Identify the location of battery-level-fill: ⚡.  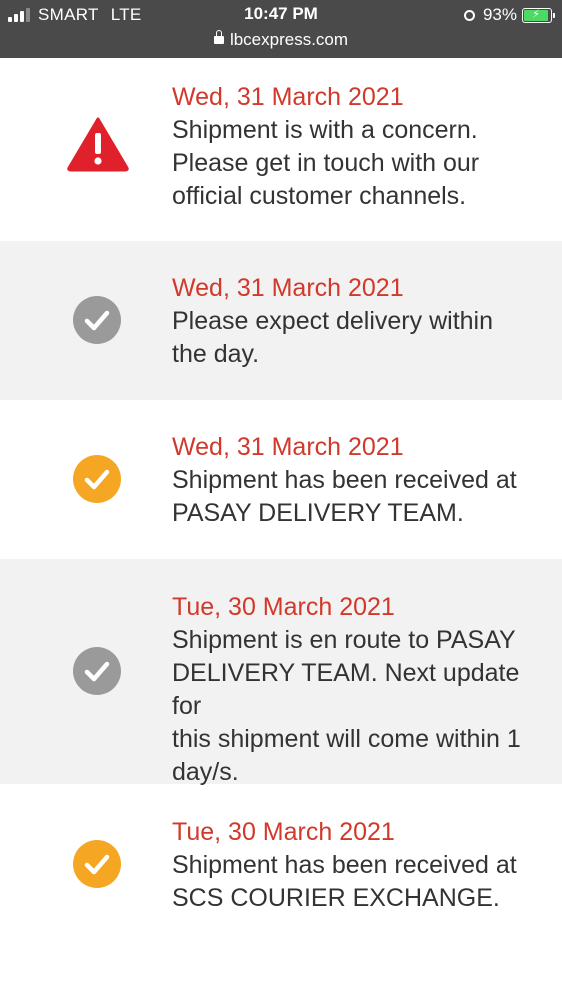
(536, 14).